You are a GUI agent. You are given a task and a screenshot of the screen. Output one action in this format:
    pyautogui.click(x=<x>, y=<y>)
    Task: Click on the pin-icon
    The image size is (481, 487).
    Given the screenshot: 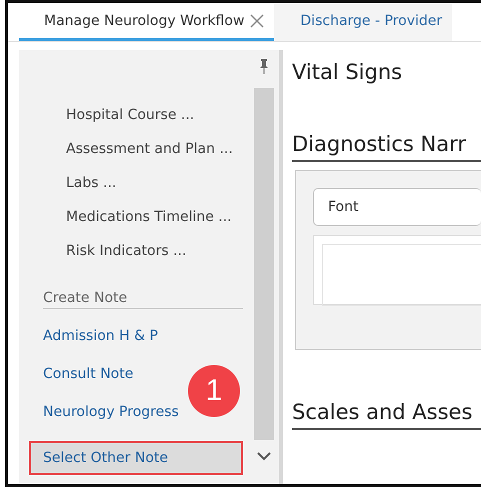 What is the action you would take?
    pyautogui.click(x=264, y=66)
    